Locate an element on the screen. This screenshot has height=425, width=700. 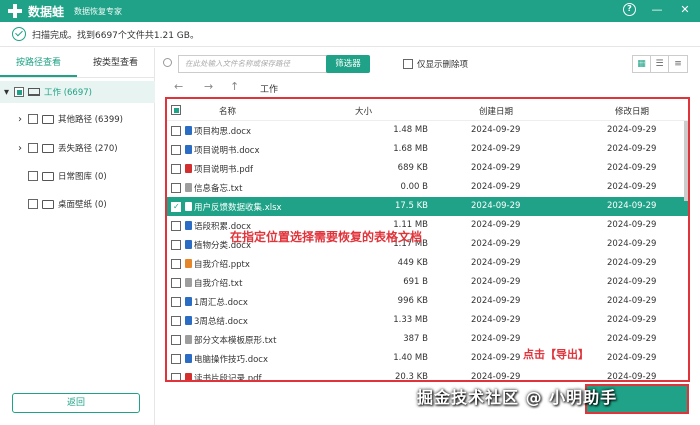
file-name: 项目说明书.docx is located at coordinates (227, 151).